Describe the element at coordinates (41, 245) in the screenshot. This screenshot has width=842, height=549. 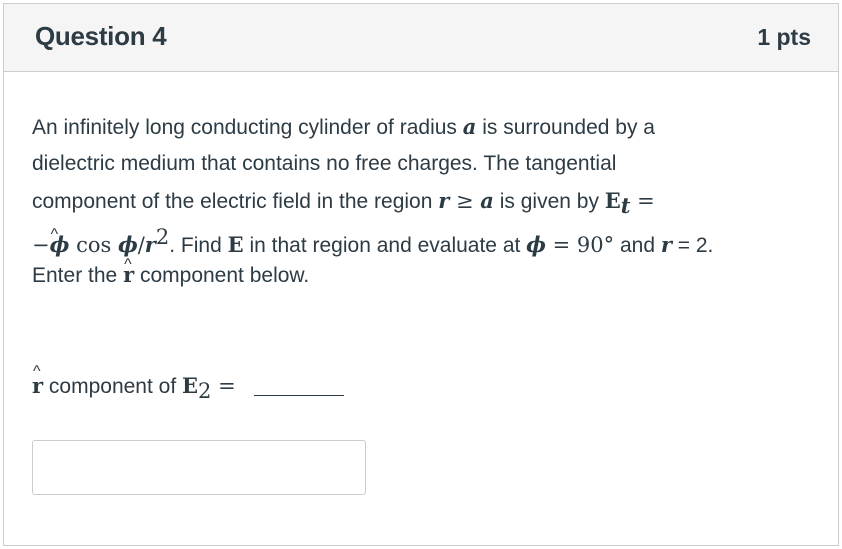
I see `math-operator: −` at that location.